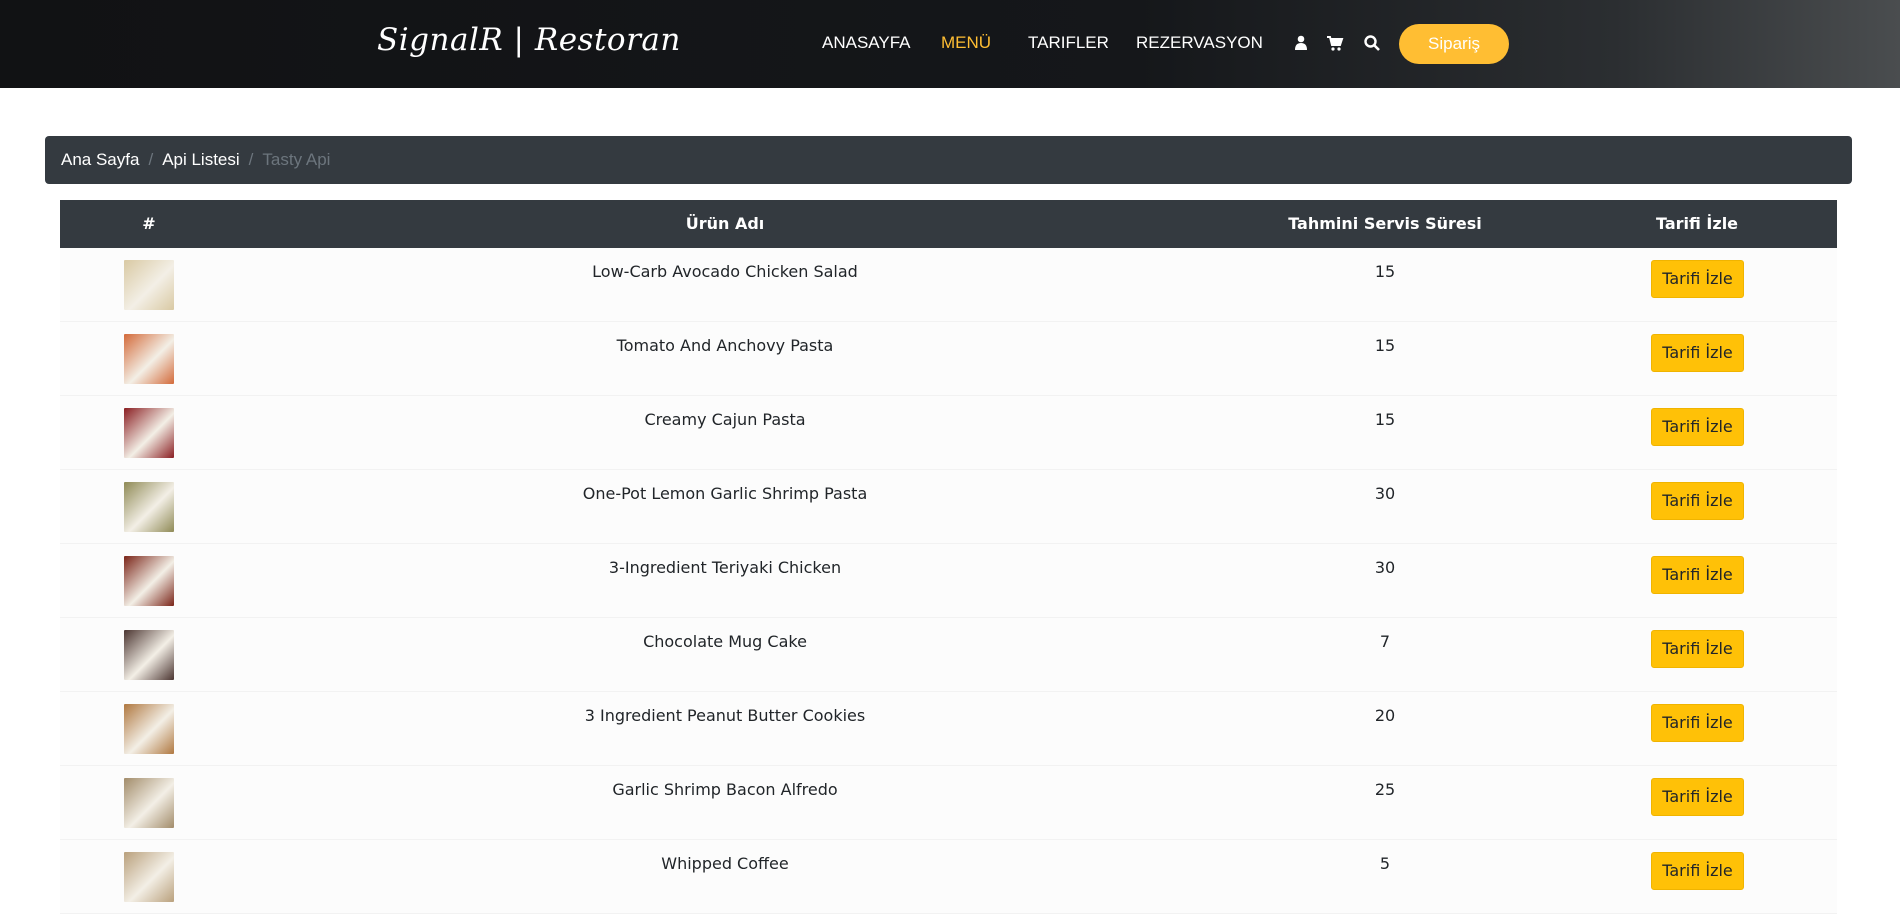  Describe the element at coordinates (725, 223) in the screenshot. I see `header-product-name: Ürün Adı` at that location.